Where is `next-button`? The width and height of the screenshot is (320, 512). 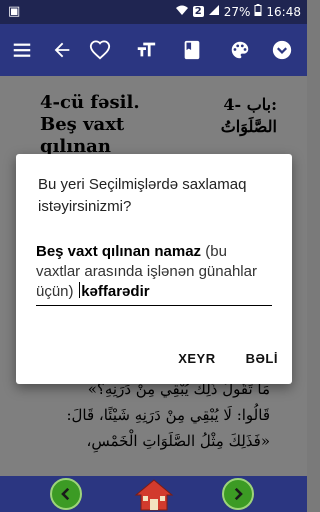 next-button is located at coordinates (238, 494).